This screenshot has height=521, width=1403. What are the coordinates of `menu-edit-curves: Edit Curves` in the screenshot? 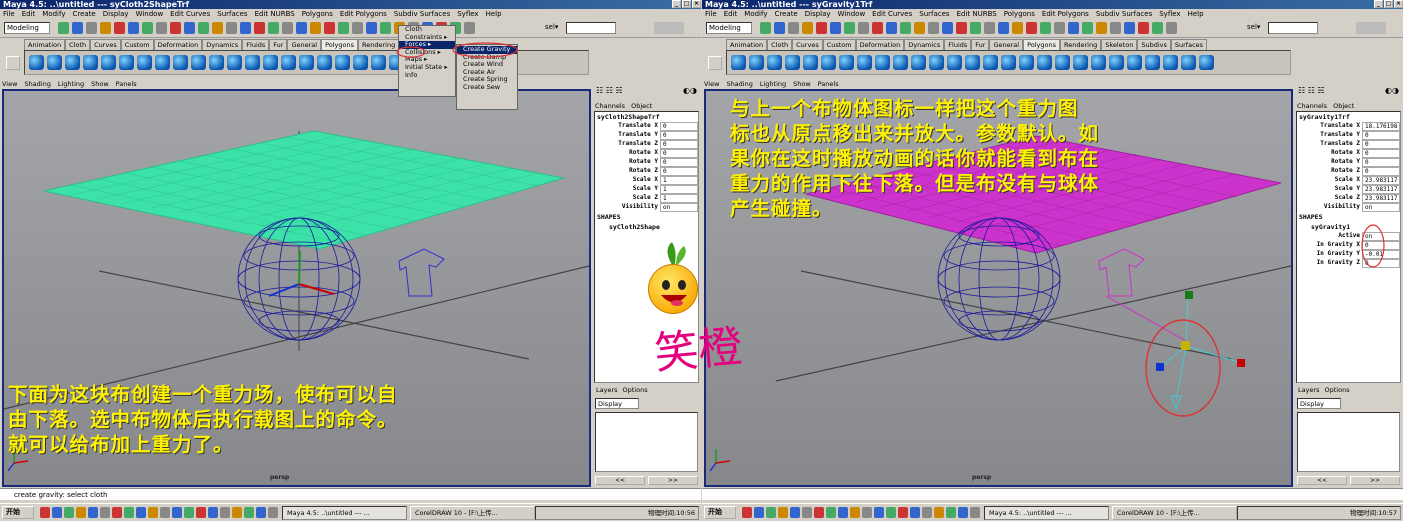 It's located at (892, 14).